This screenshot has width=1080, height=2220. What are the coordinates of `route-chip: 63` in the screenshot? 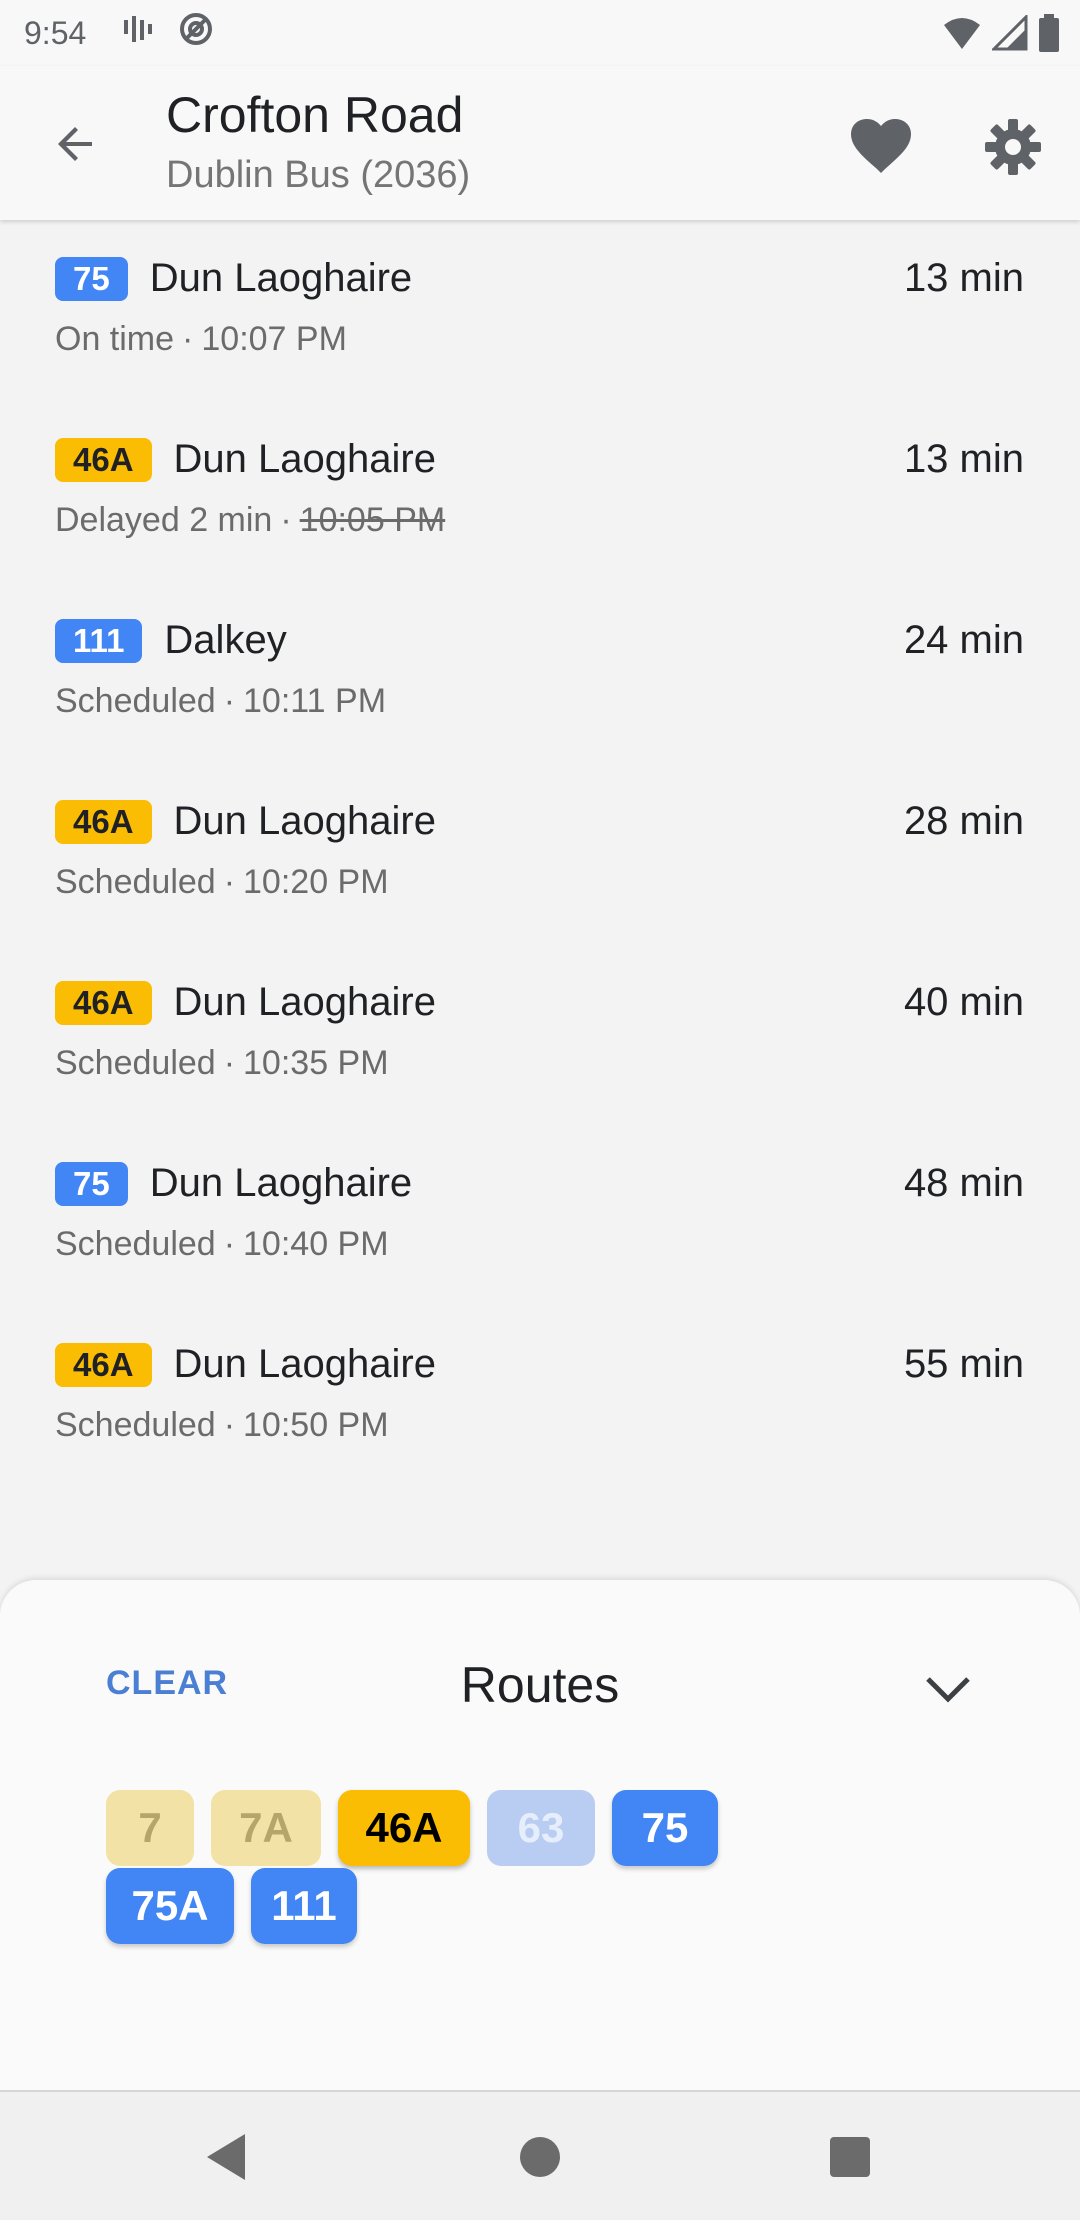 It's located at (541, 1828).